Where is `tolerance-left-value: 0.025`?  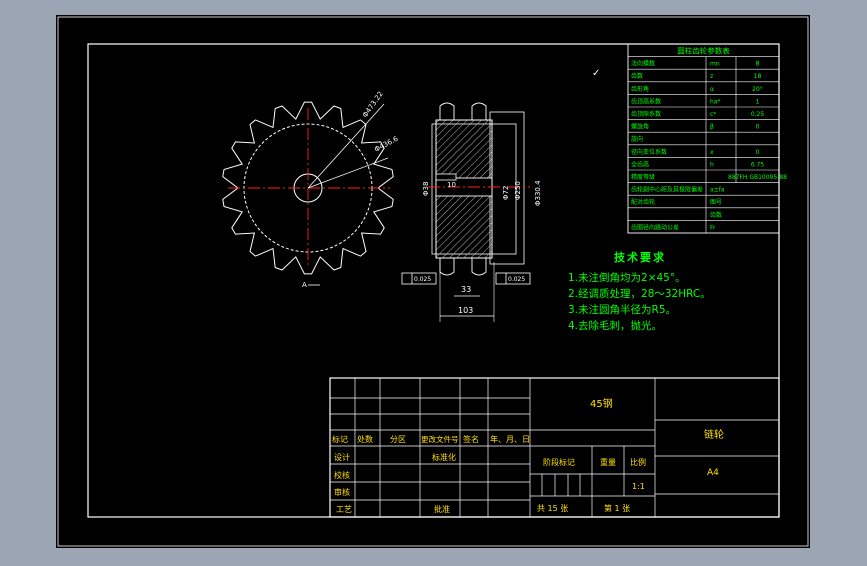 tolerance-left-value: 0.025 is located at coordinates (422, 279).